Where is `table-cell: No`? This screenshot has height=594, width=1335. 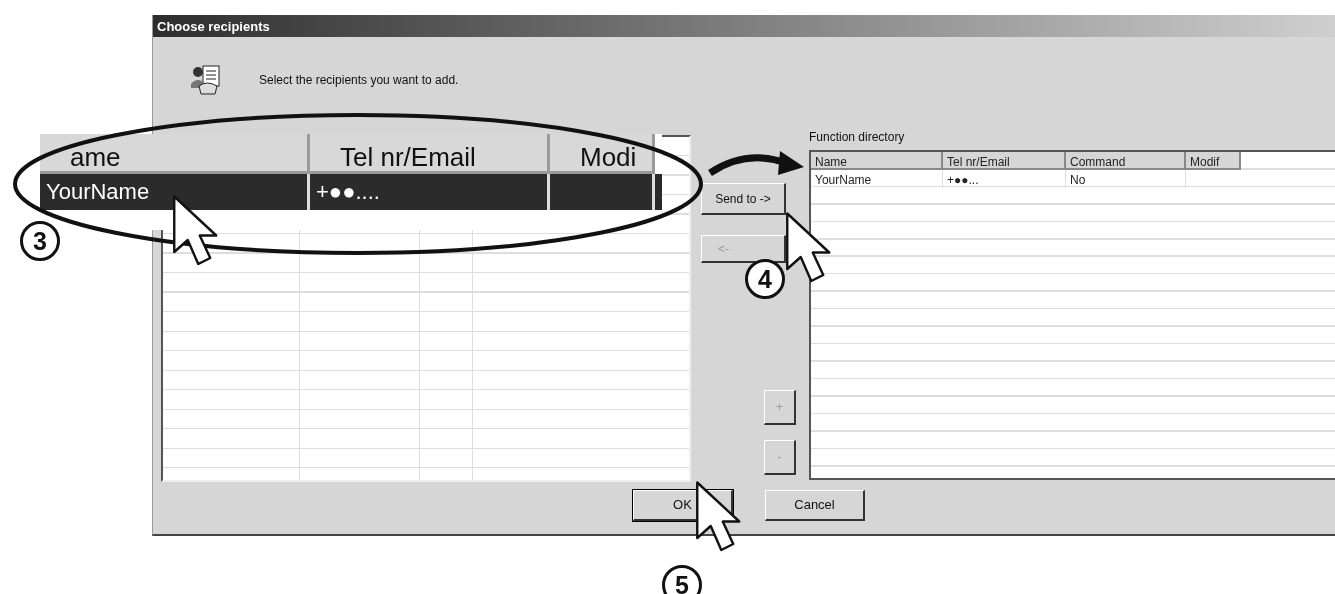
table-cell: No is located at coordinates (1126, 179).